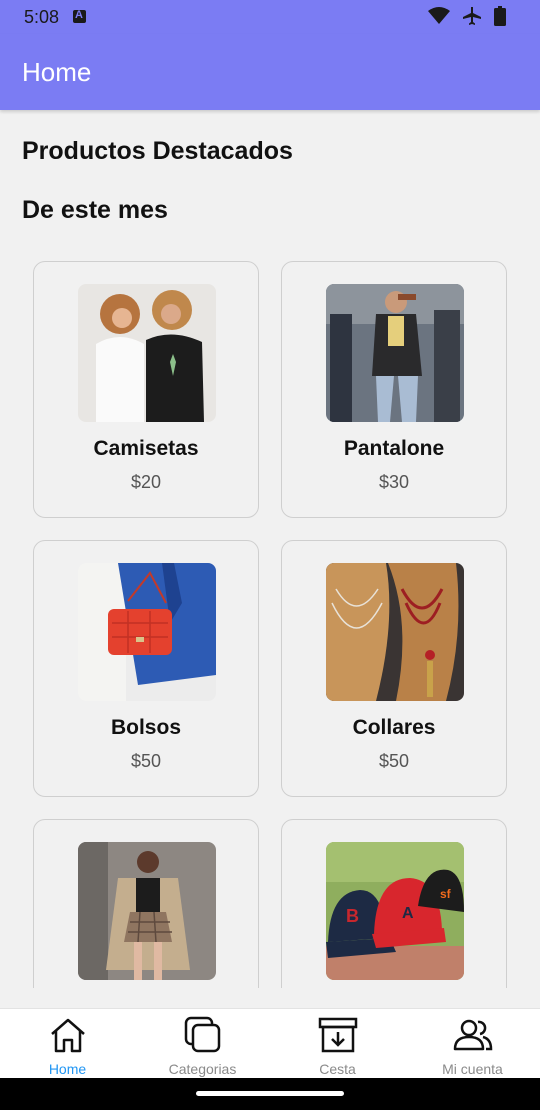 This screenshot has width=540, height=1110. I want to click on nav-item-basket: Cesta, so click(337, 1044).